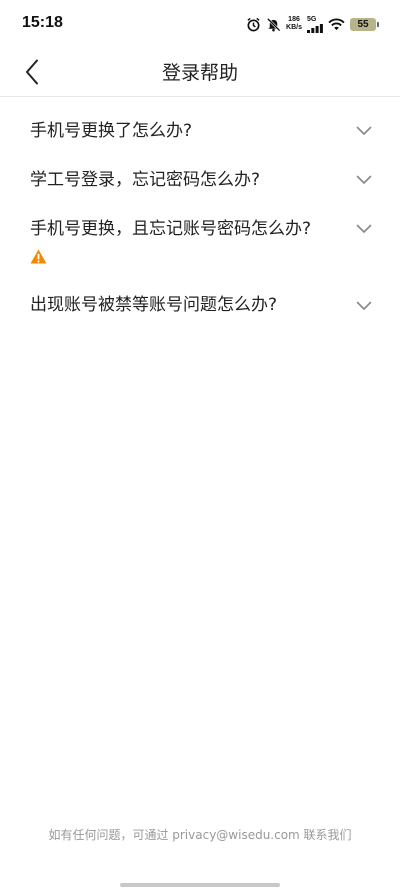 This screenshot has width=400, height=889. Describe the element at coordinates (200, 240) in the screenshot. I see `faq-item-phone-and-password: 手机号更换，且忘记账号密码怎么办?` at that location.